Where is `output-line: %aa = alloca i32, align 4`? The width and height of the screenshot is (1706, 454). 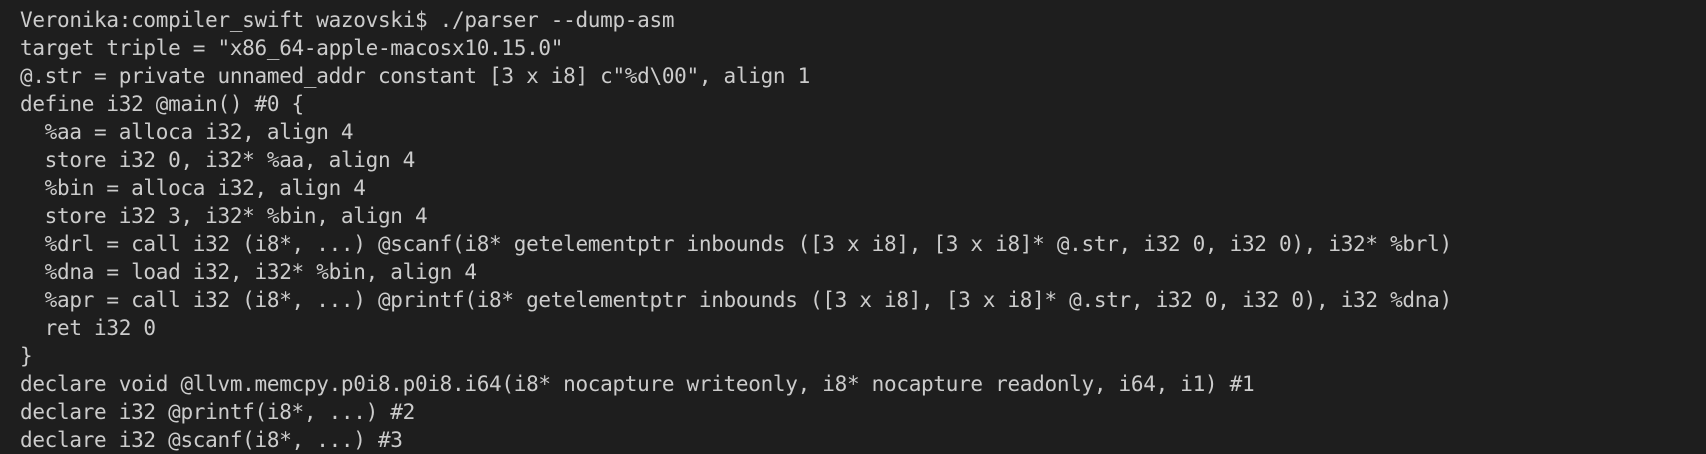 output-line: %aa = alloca i32, align 4 is located at coordinates (187, 132).